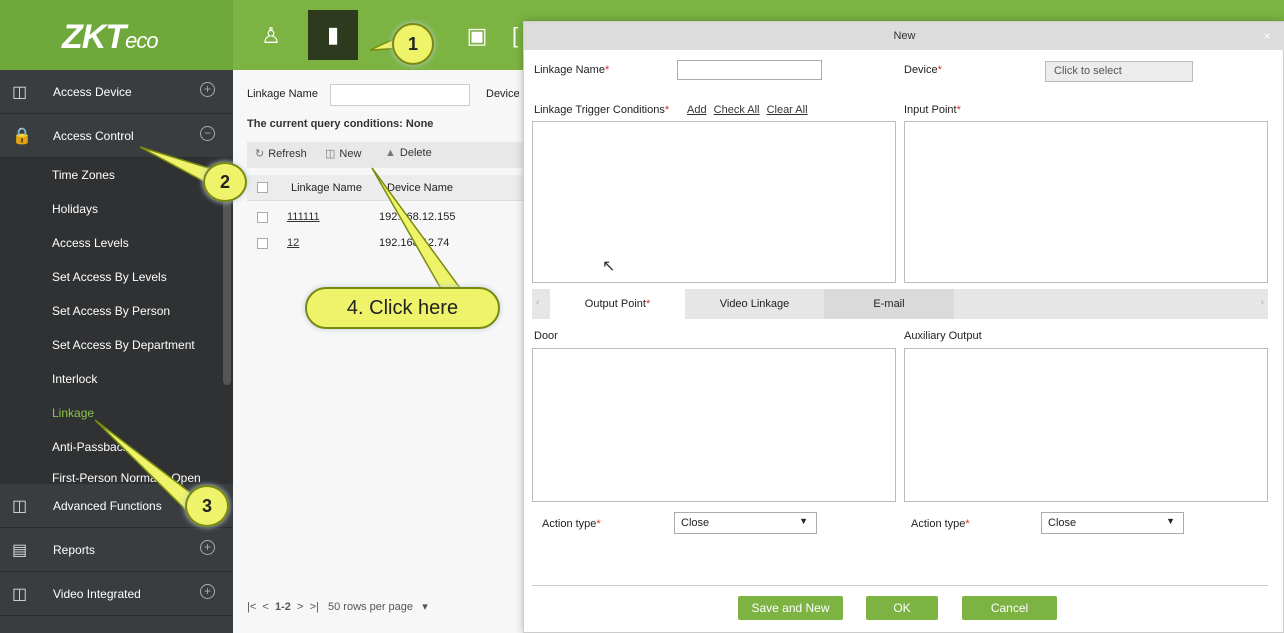 The width and height of the screenshot is (1284, 633). I want to click on app-logo: ZKTeco, so click(110, 37).